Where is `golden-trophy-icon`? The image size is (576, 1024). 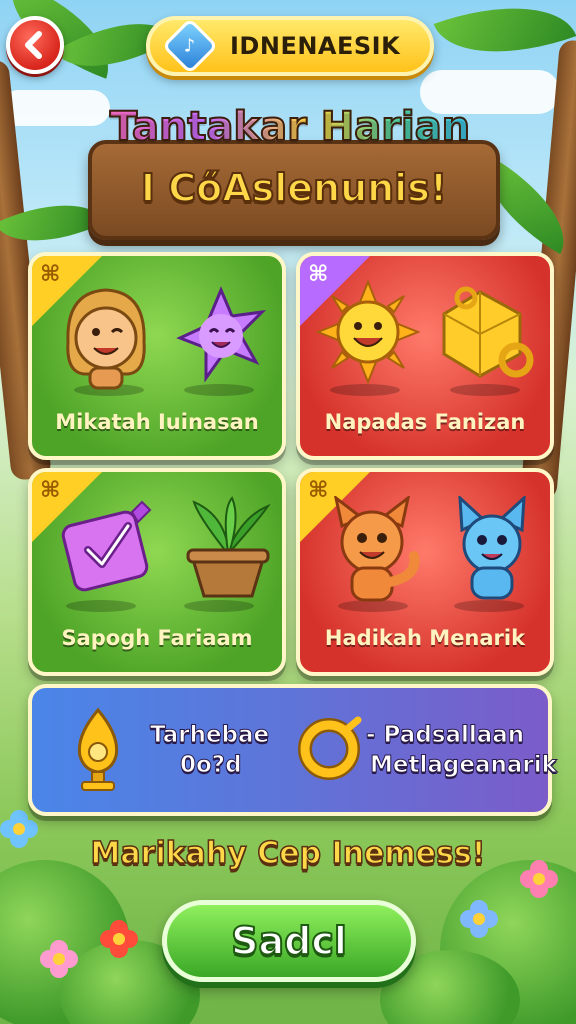
golden-trophy-icon is located at coordinates (98, 749).